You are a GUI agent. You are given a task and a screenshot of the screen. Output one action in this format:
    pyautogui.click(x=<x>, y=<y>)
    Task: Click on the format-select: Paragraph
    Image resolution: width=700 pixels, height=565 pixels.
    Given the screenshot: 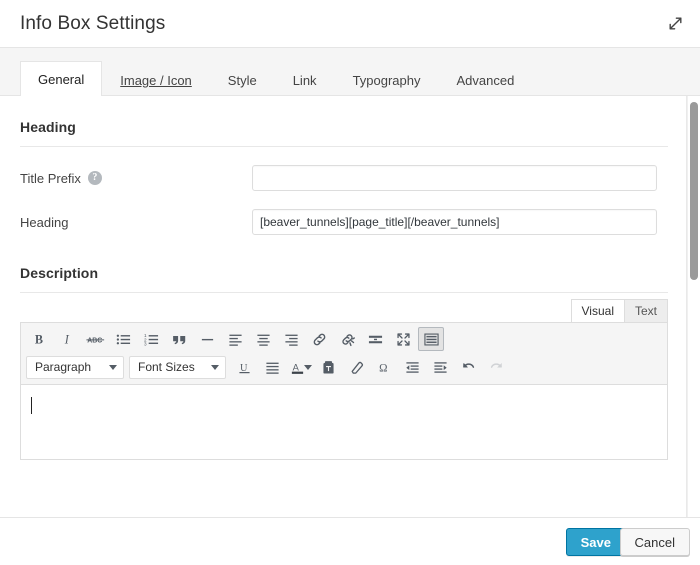 What is the action you would take?
    pyautogui.click(x=75, y=367)
    